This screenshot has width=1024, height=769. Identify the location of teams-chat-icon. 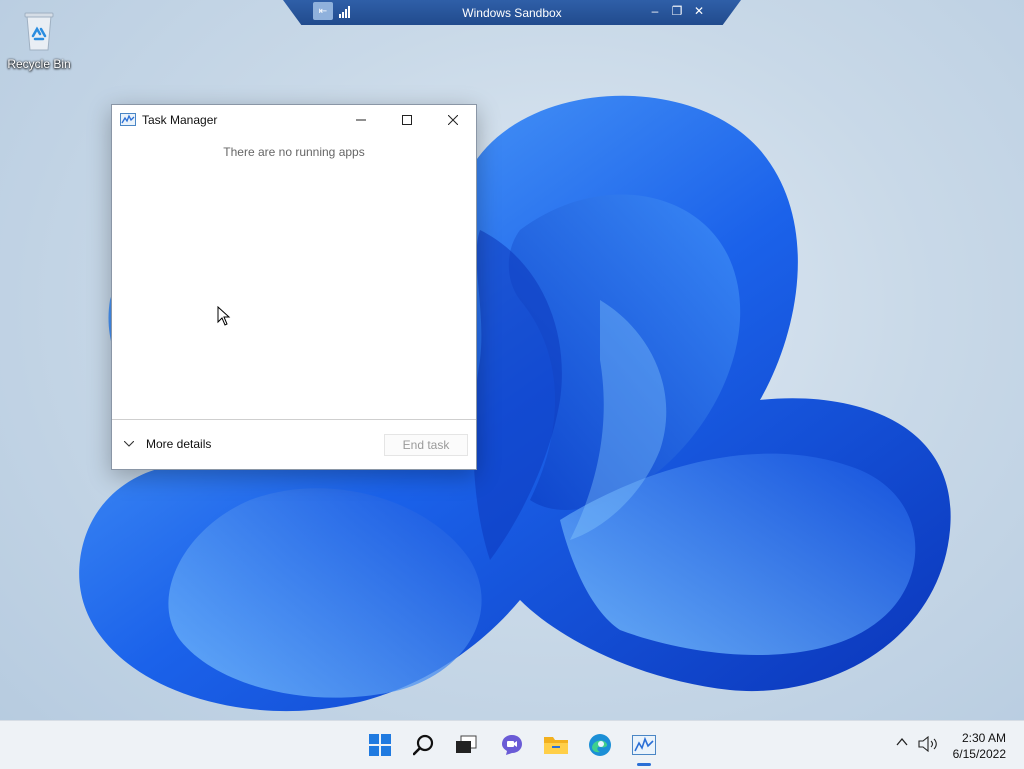
(512, 745).